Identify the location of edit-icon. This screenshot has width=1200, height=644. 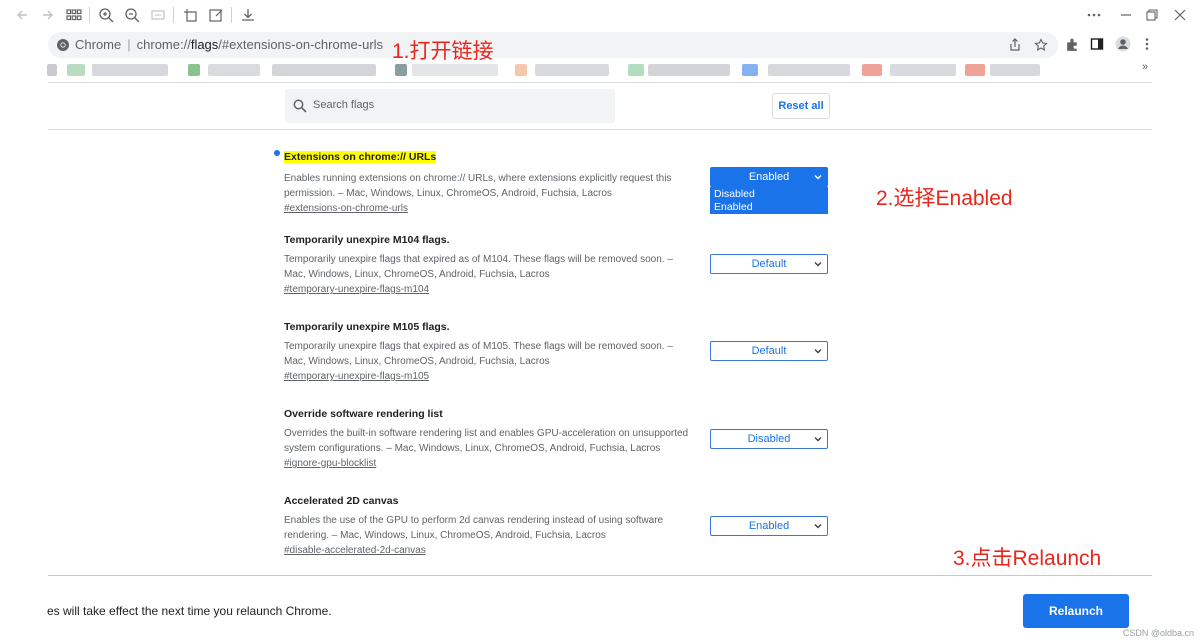
(216, 15).